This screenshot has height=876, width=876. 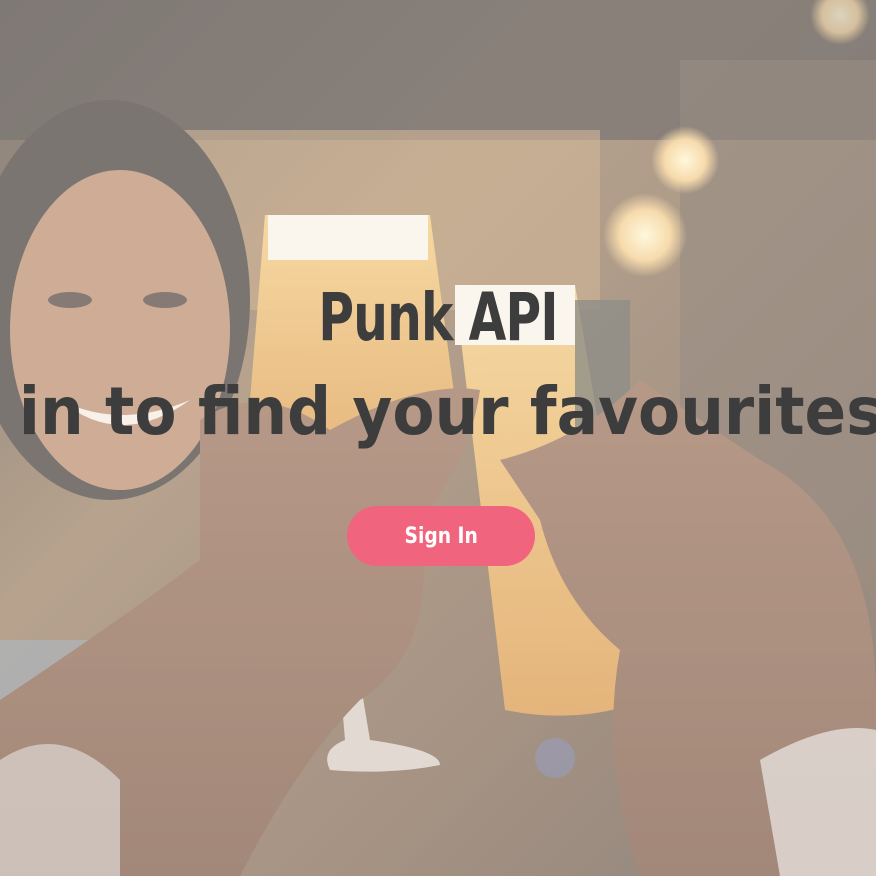 I want to click on page-subtitle: Sign in to find your favourites beers, so click(x=438, y=411).